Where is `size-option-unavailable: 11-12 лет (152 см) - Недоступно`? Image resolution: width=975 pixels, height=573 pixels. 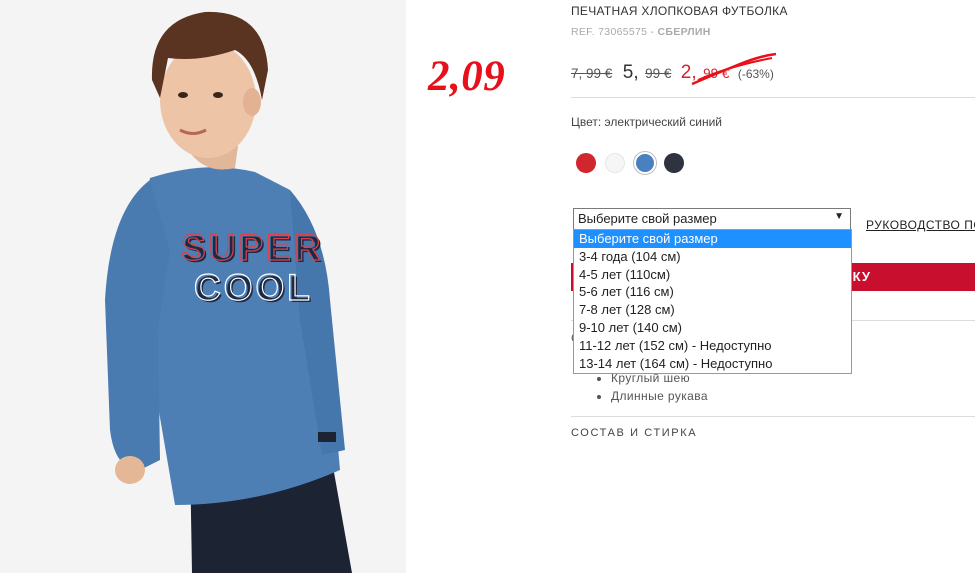 size-option-unavailable: 11-12 лет (152 см) - Недоступно is located at coordinates (712, 346).